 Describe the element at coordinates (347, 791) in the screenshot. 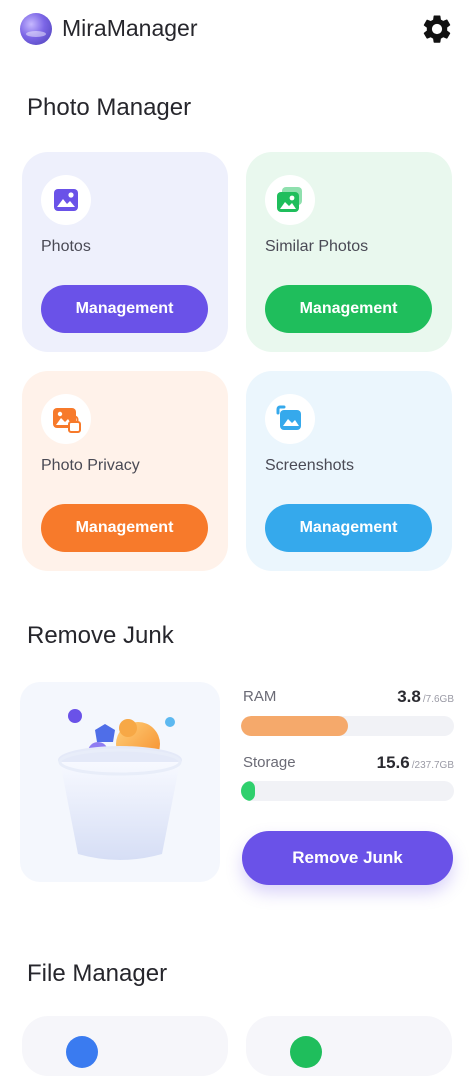

I see `storage-progress-bar` at that location.